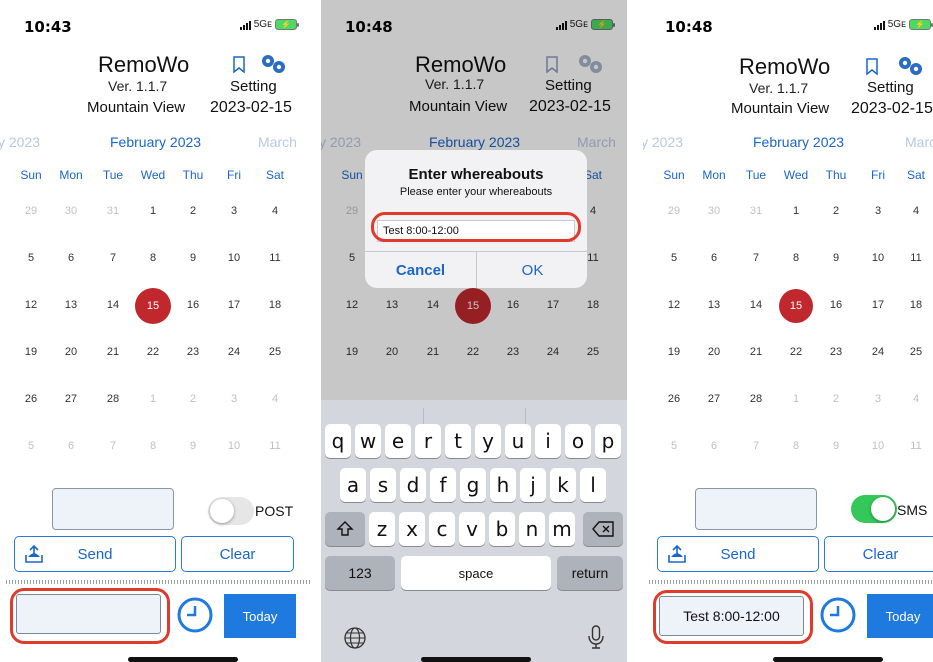  I want to click on calendar-day: 21, so click(113, 352).